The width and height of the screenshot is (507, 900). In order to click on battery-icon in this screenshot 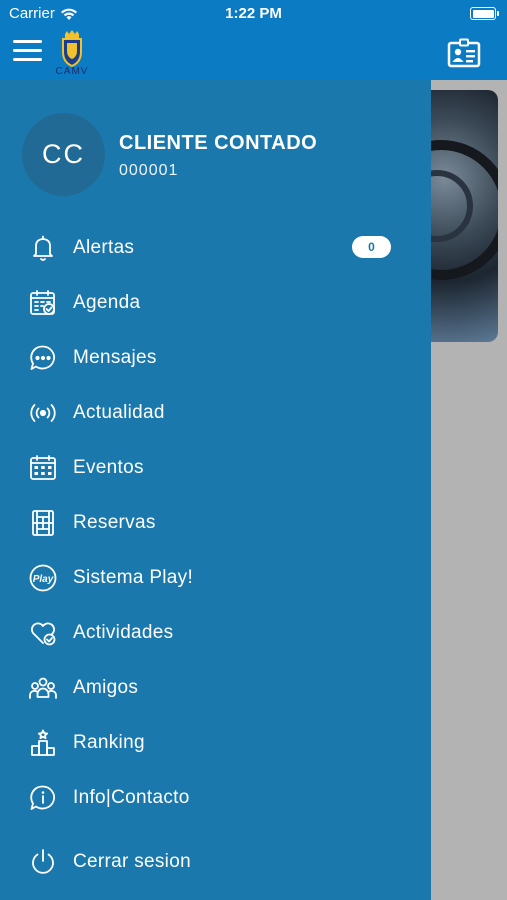, I will do `click(484, 13)`.